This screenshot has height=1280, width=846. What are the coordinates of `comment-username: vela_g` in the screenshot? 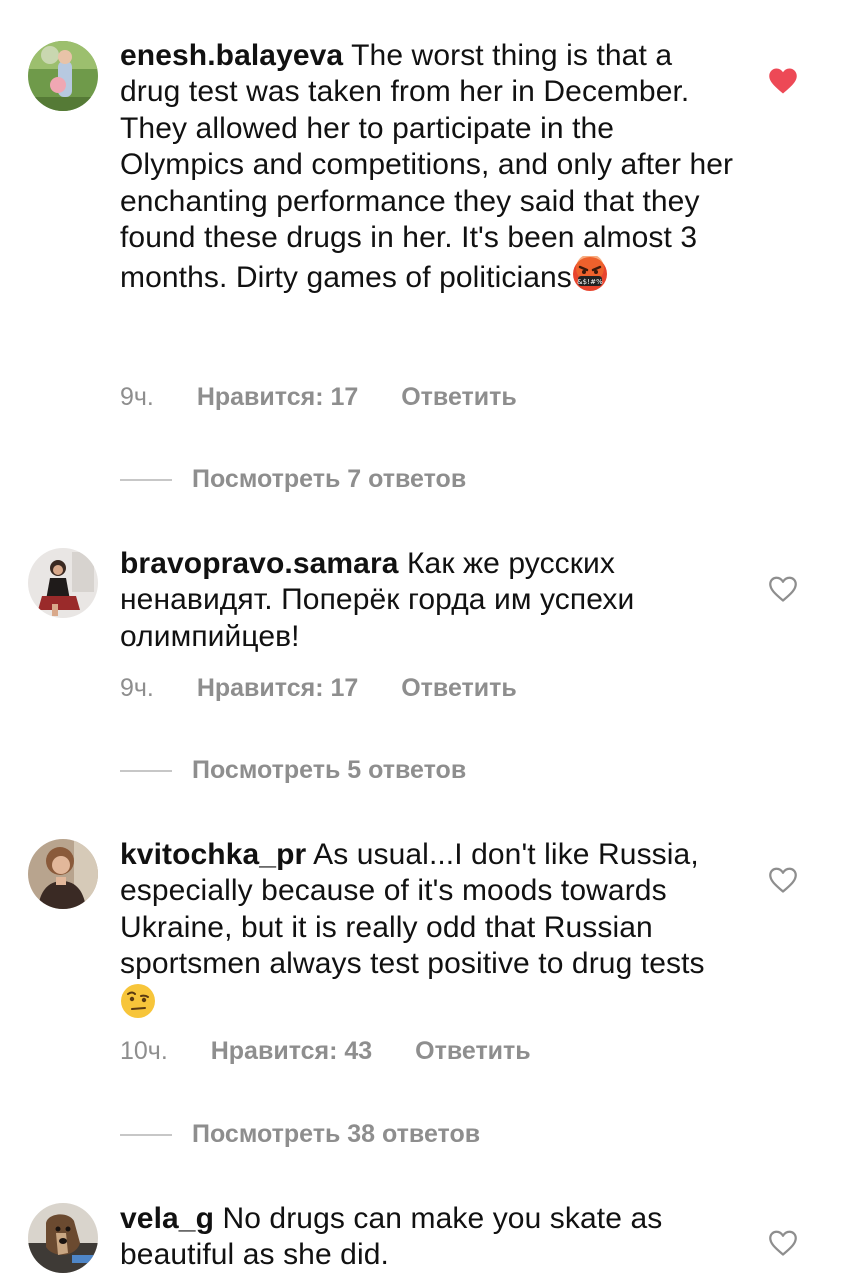 It's located at (167, 1218).